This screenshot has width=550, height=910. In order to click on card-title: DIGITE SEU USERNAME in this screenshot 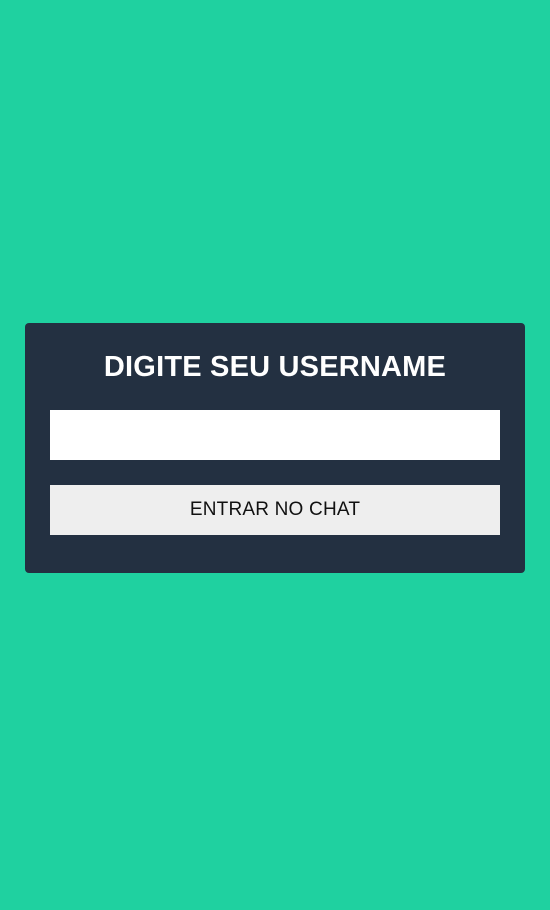, I will do `click(275, 367)`.